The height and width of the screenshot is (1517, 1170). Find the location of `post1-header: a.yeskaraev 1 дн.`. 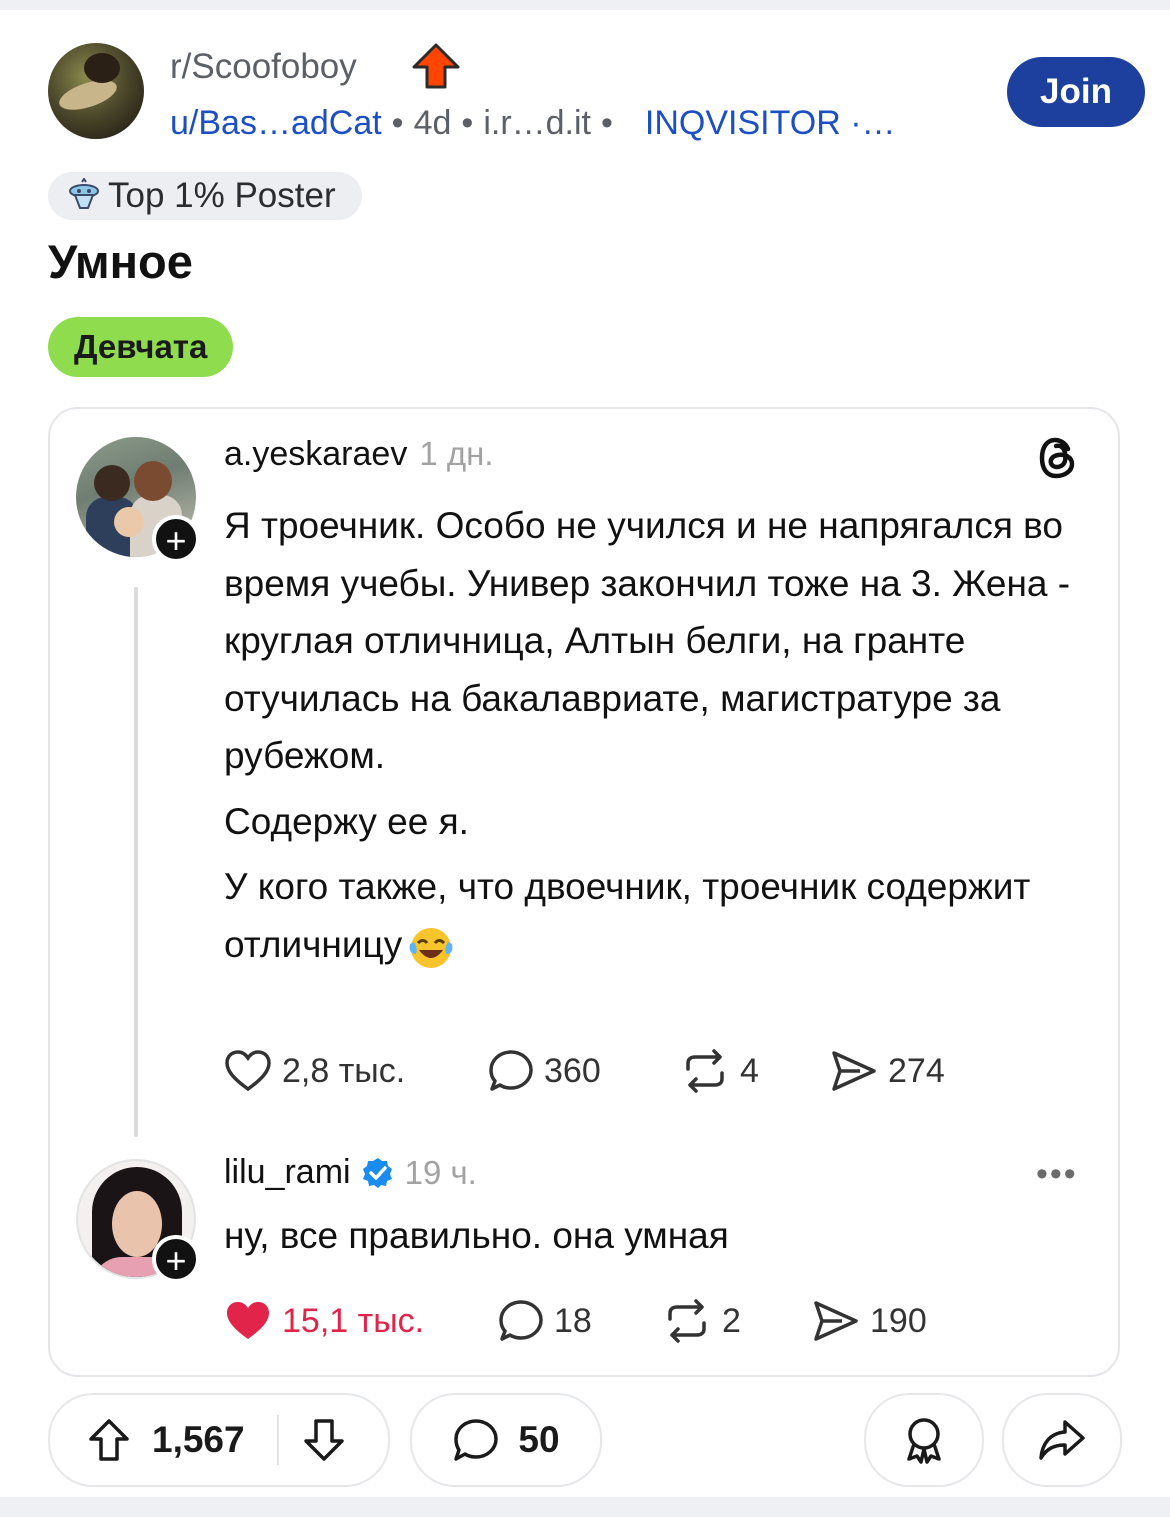

post1-header: a.yeskaraev 1 дн. is located at coordinates (359, 454).